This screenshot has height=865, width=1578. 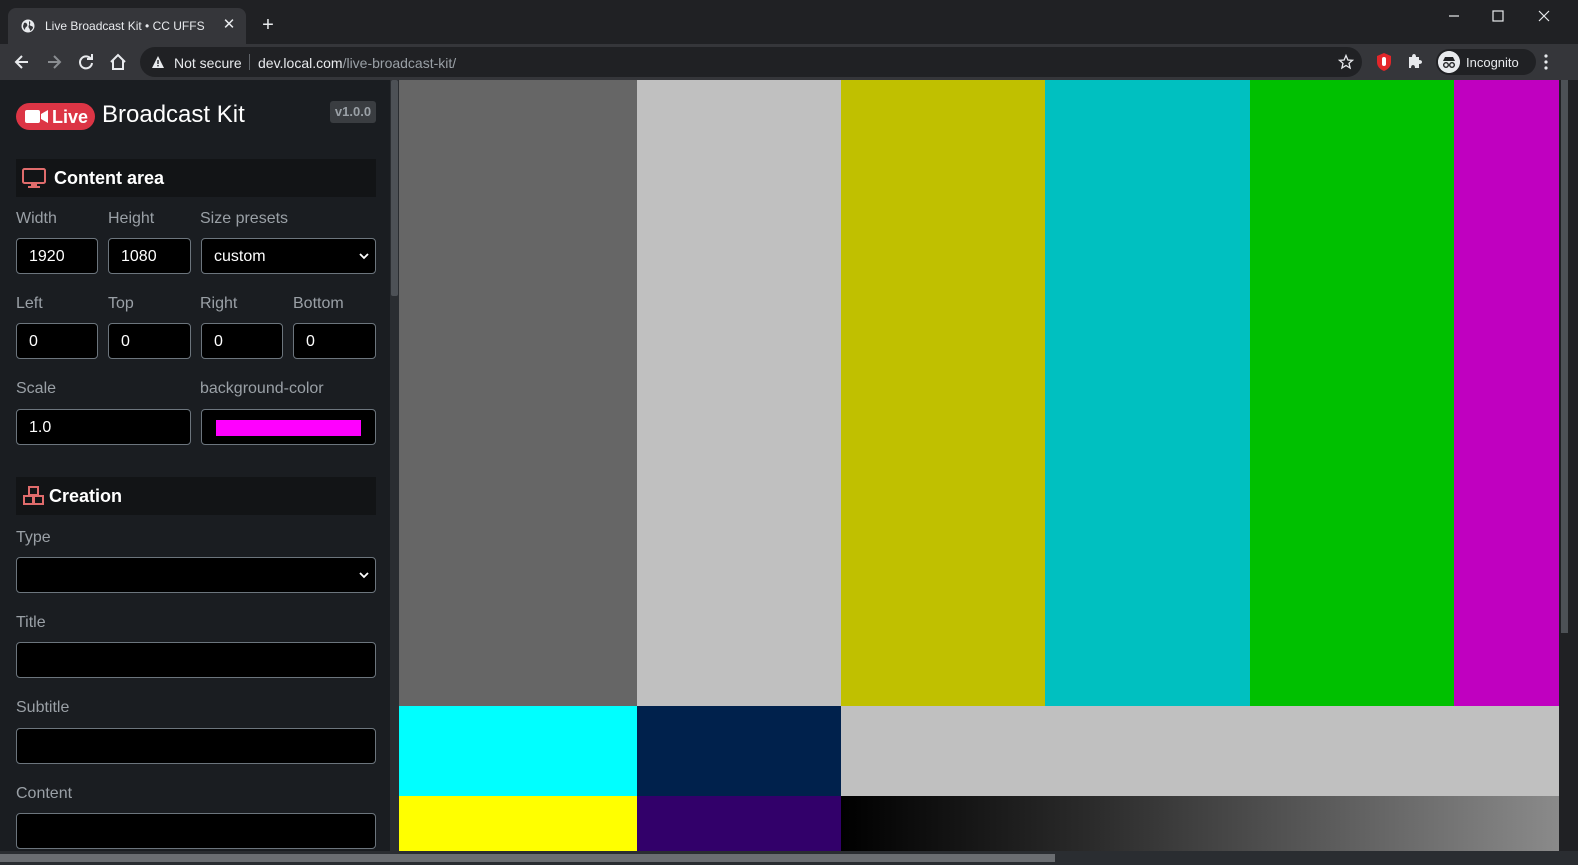 I want to click on version-badge: v1.0.0, so click(x=353, y=112).